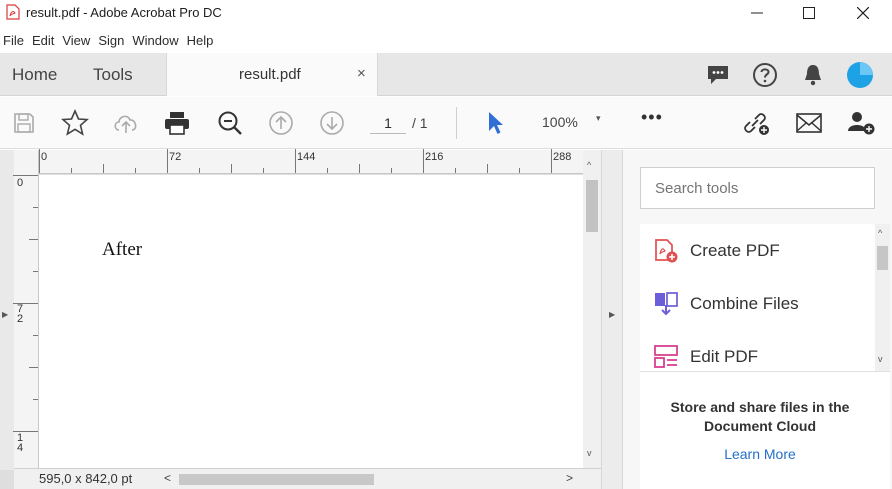 This screenshot has width=892, height=489. Describe the element at coordinates (111, 41) in the screenshot. I see `menu-sign: Sign` at that location.